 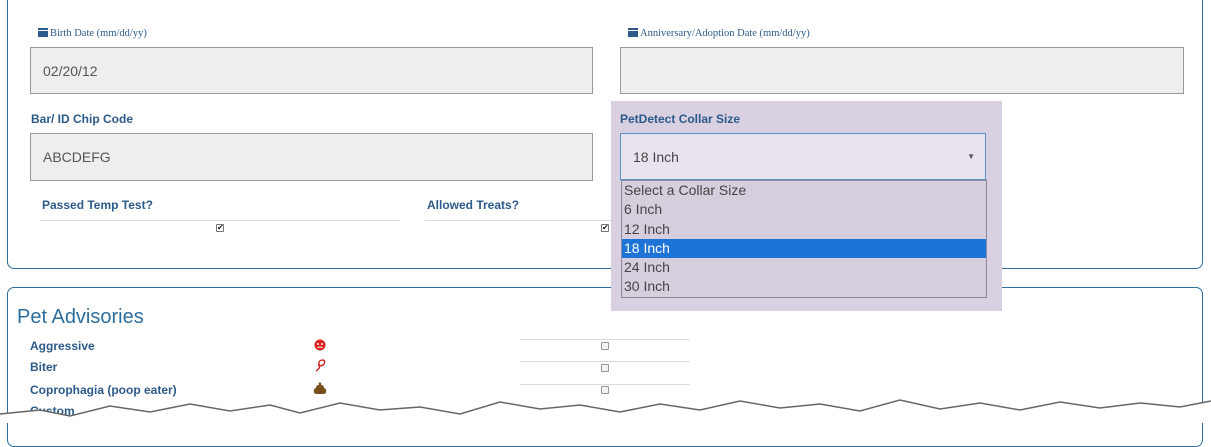 What do you see at coordinates (605, 411) in the screenshot?
I see `torn-bottom-edge` at bounding box center [605, 411].